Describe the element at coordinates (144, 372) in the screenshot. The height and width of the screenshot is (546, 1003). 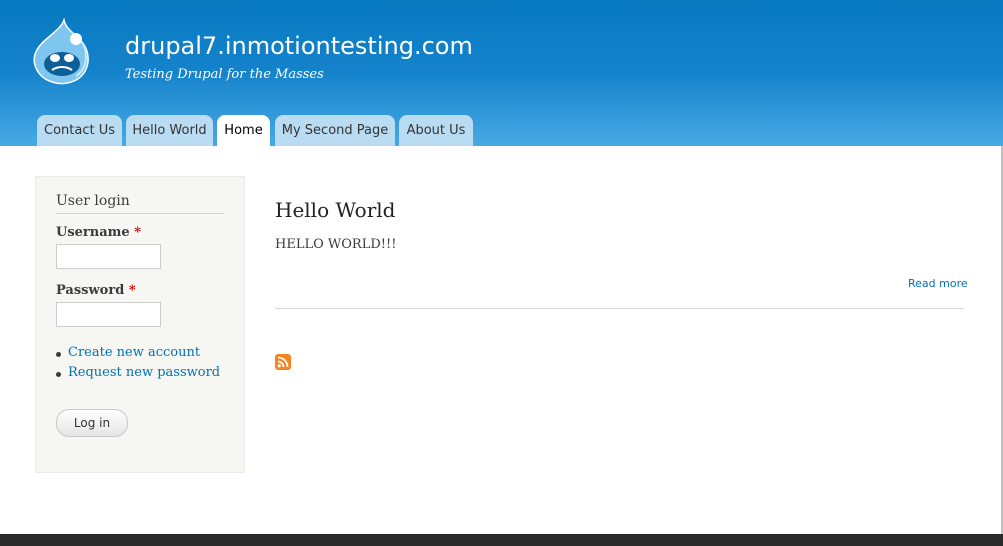
I see `request-password-link: Request new password` at that location.